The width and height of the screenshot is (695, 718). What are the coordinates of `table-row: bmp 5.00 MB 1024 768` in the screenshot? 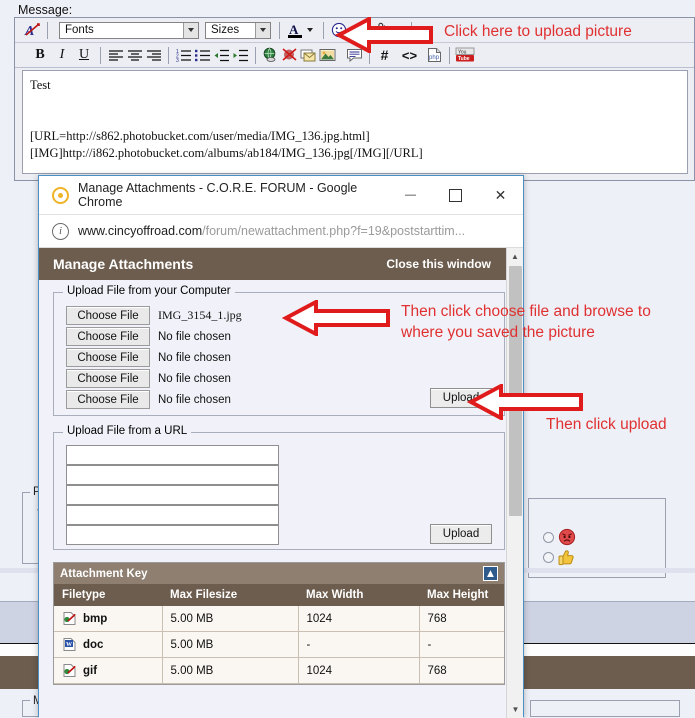 It's located at (279, 619).